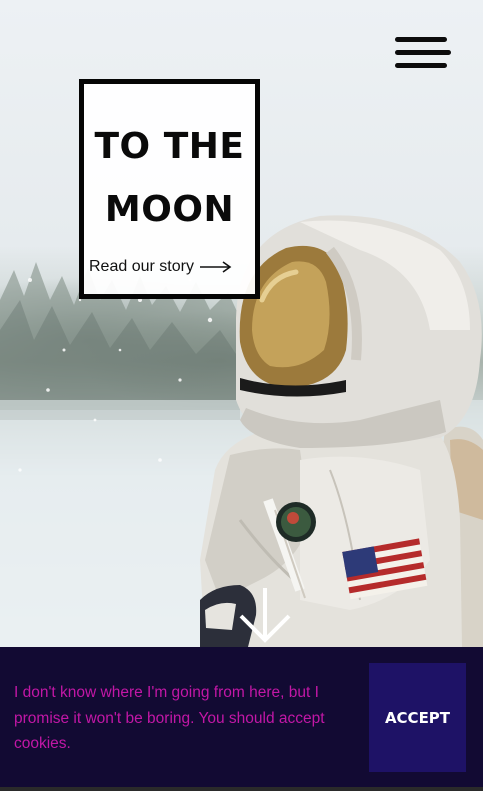  Describe the element at coordinates (141, 266) in the screenshot. I see `story-link-label: Read our story` at that location.